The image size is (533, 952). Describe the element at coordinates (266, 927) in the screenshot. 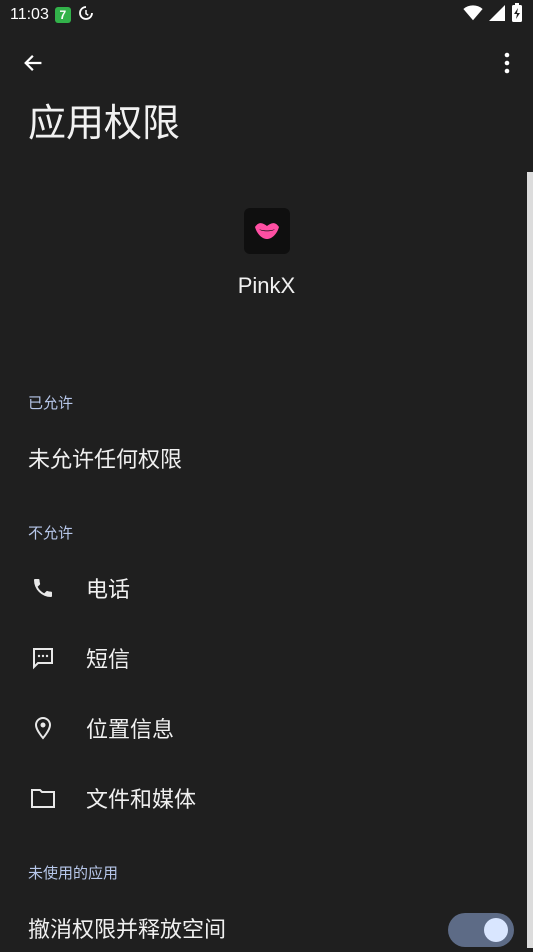

I see `revoke-permissions-row: 撤消权限并释放空间` at that location.